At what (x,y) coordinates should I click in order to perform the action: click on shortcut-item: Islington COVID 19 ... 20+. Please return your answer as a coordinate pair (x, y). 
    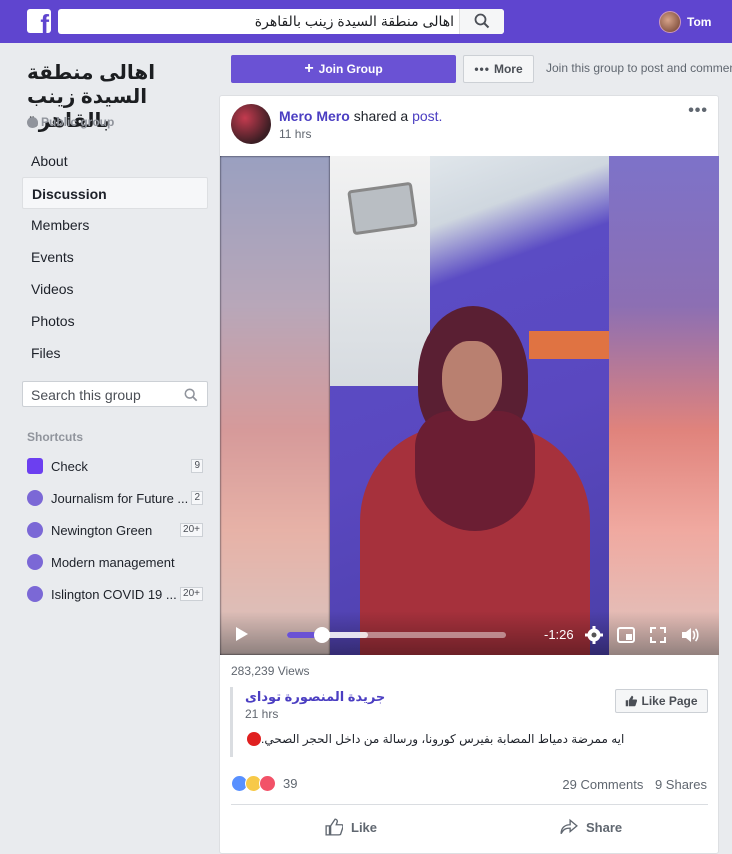
    Looking at the image, I should click on (115, 594).